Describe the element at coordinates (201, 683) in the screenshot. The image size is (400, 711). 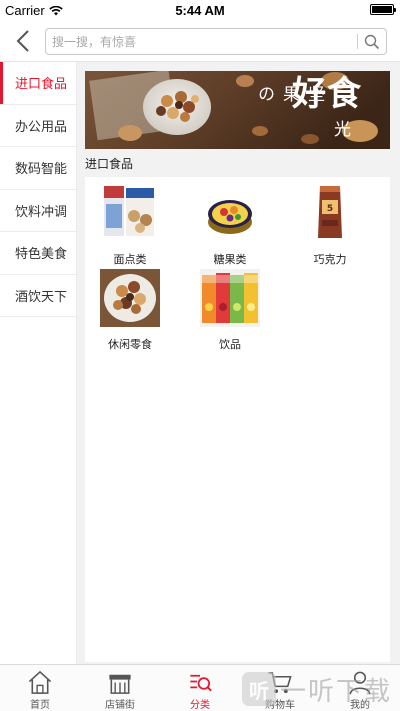
I see `category-search-icon` at that location.